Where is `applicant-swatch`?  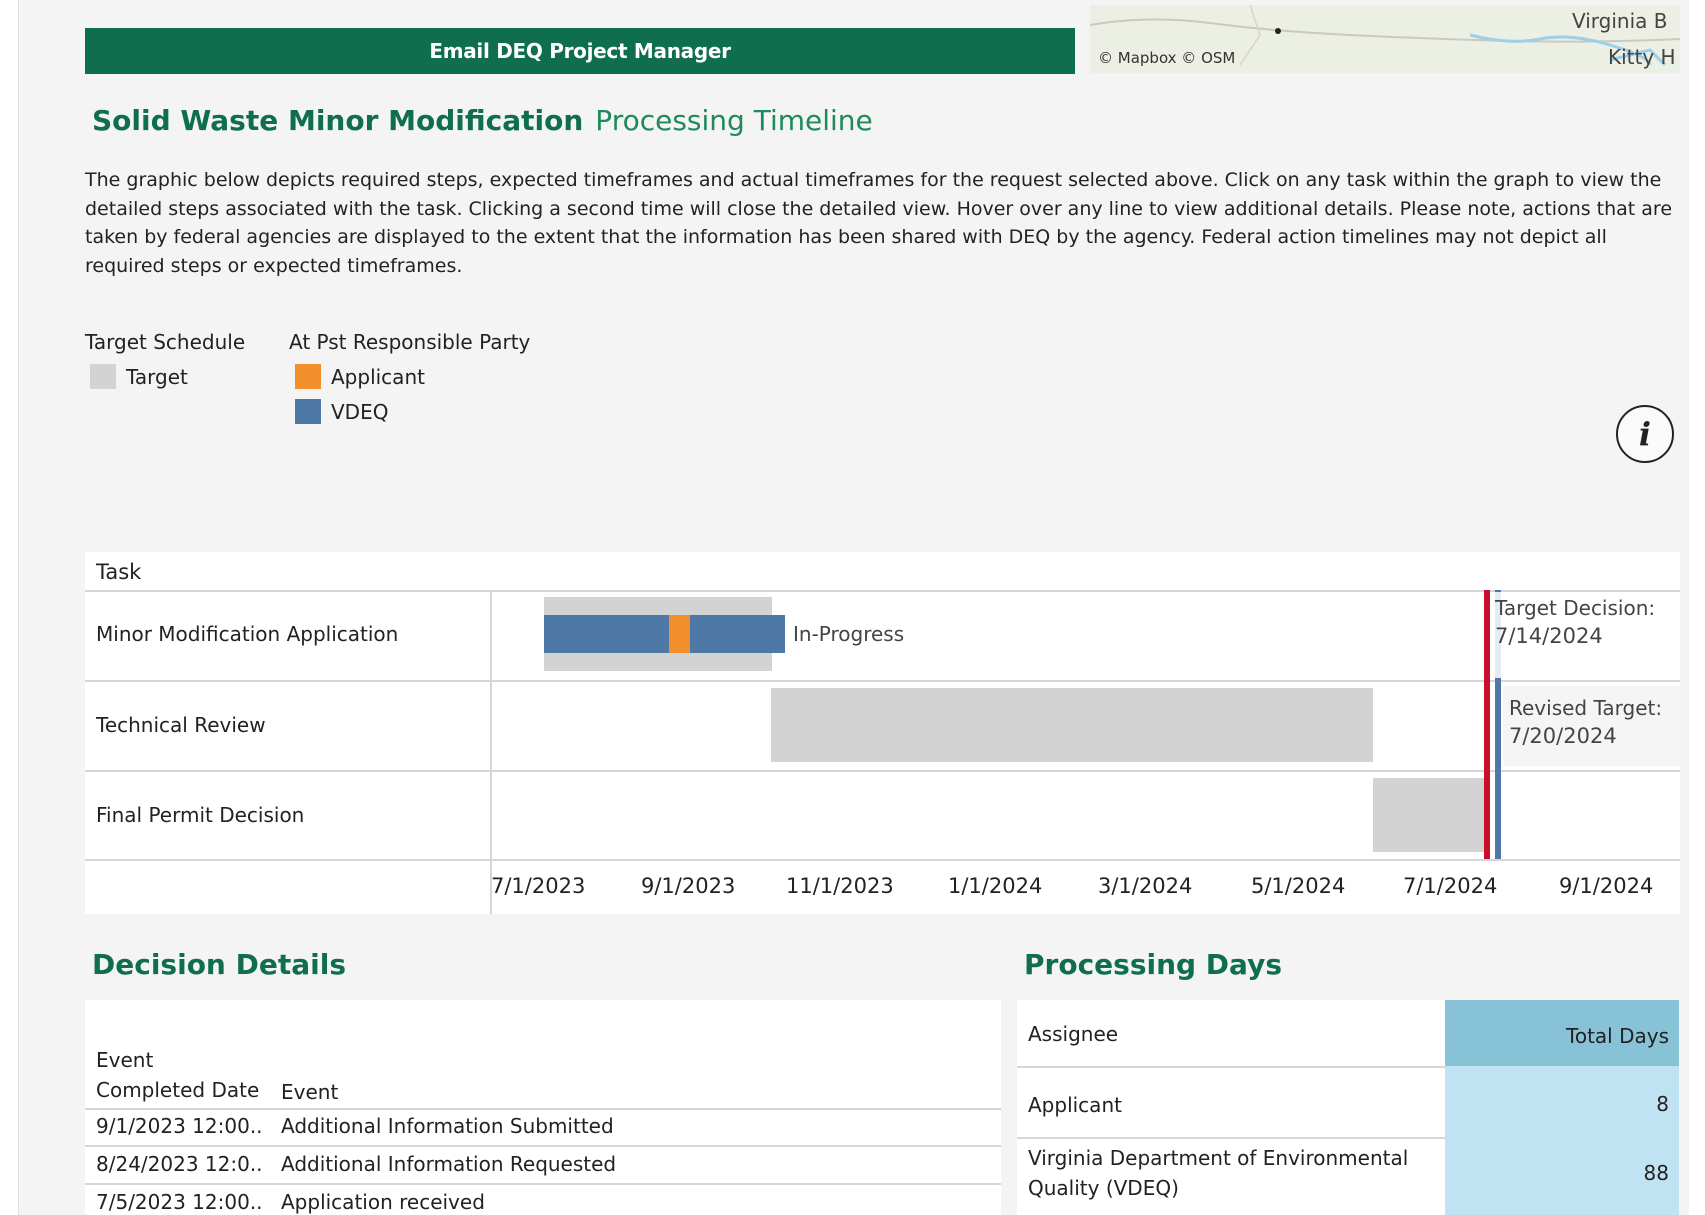 applicant-swatch is located at coordinates (308, 376).